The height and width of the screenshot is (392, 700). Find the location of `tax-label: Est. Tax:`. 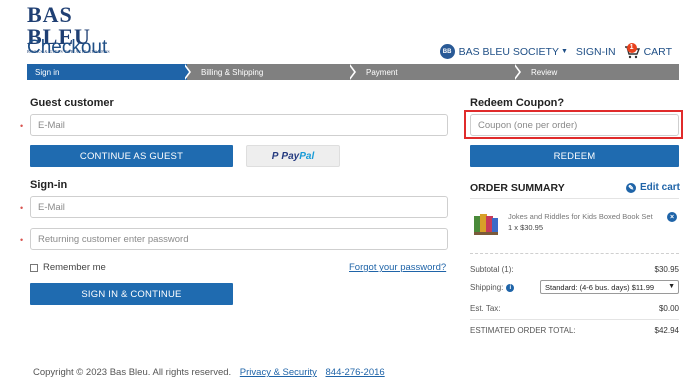

tax-label: Est. Tax: is located at coordinates (485, 308).